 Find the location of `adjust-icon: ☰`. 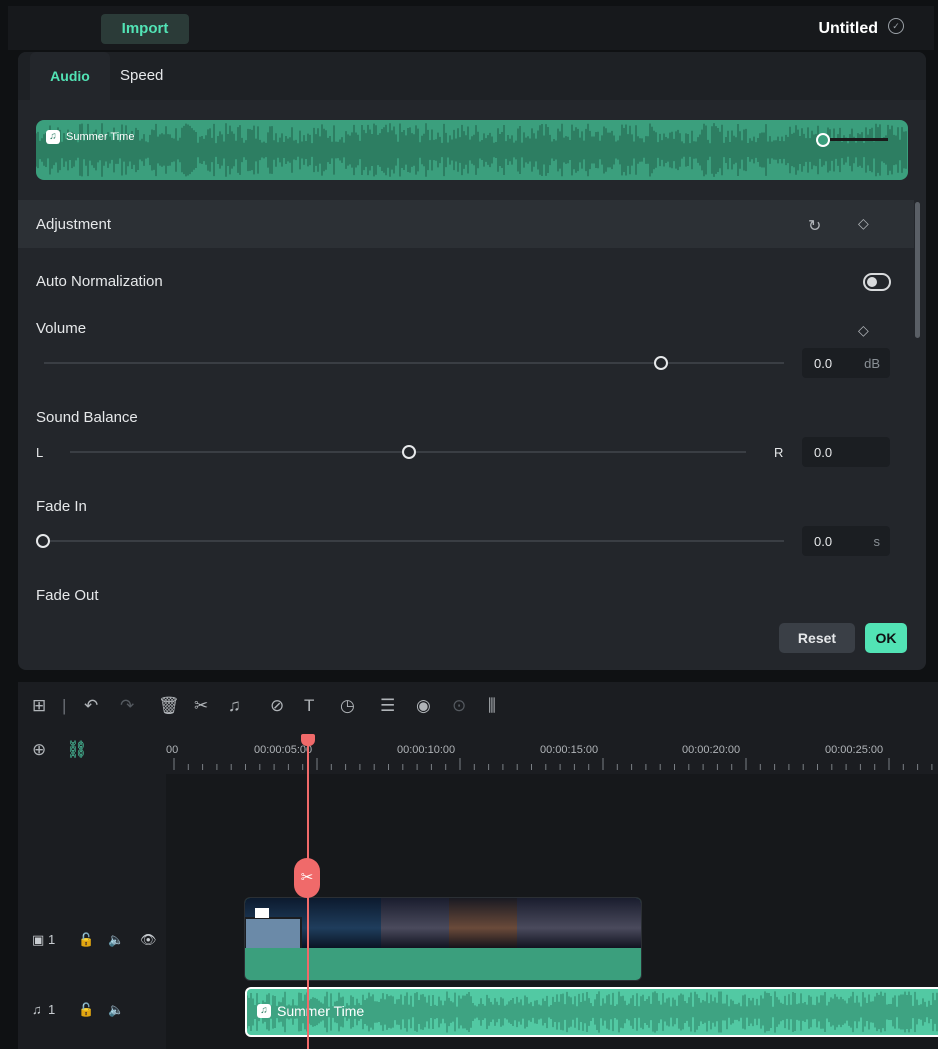

adjust-icon: ☰ is located at coordinates (387, 706).